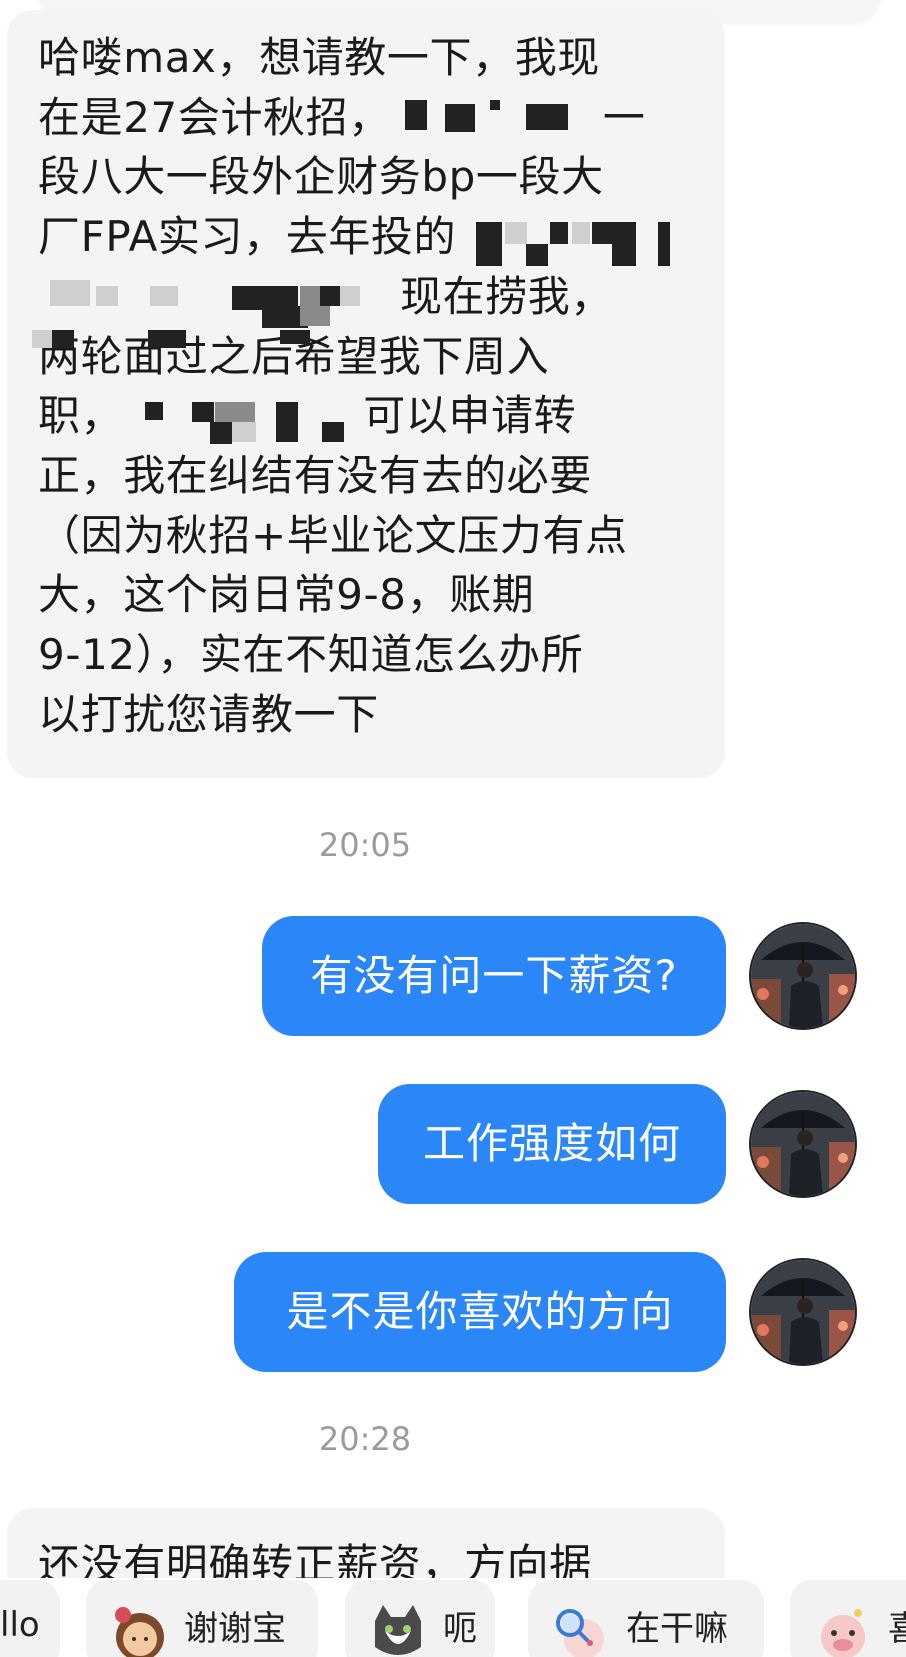  I want to click on message-line: 两轮面过之后希望我下周入, so click(294, 356).